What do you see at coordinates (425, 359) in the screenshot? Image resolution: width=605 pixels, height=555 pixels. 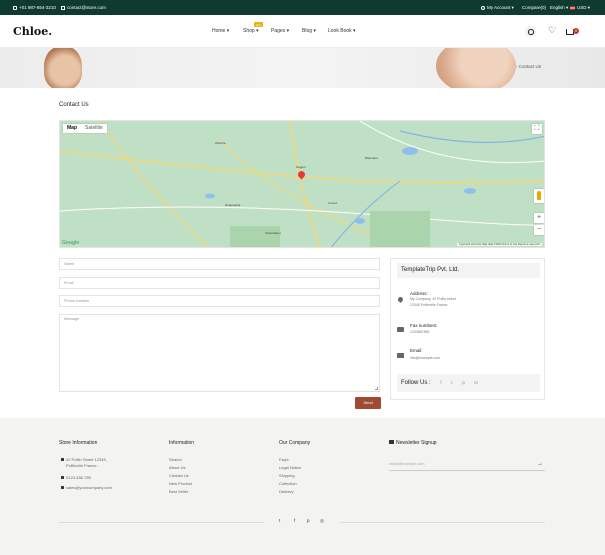 I see `email-value: info@example.com` at bounding box center [425, 359].